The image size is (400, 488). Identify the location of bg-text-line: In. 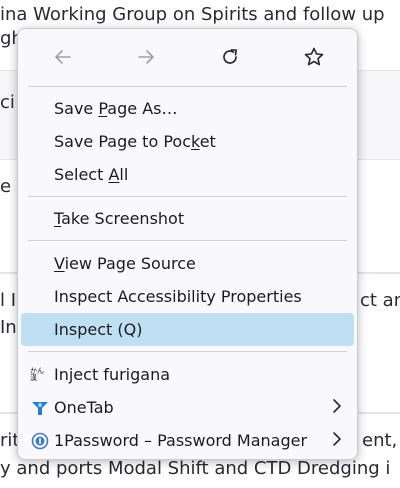
(8, 327).